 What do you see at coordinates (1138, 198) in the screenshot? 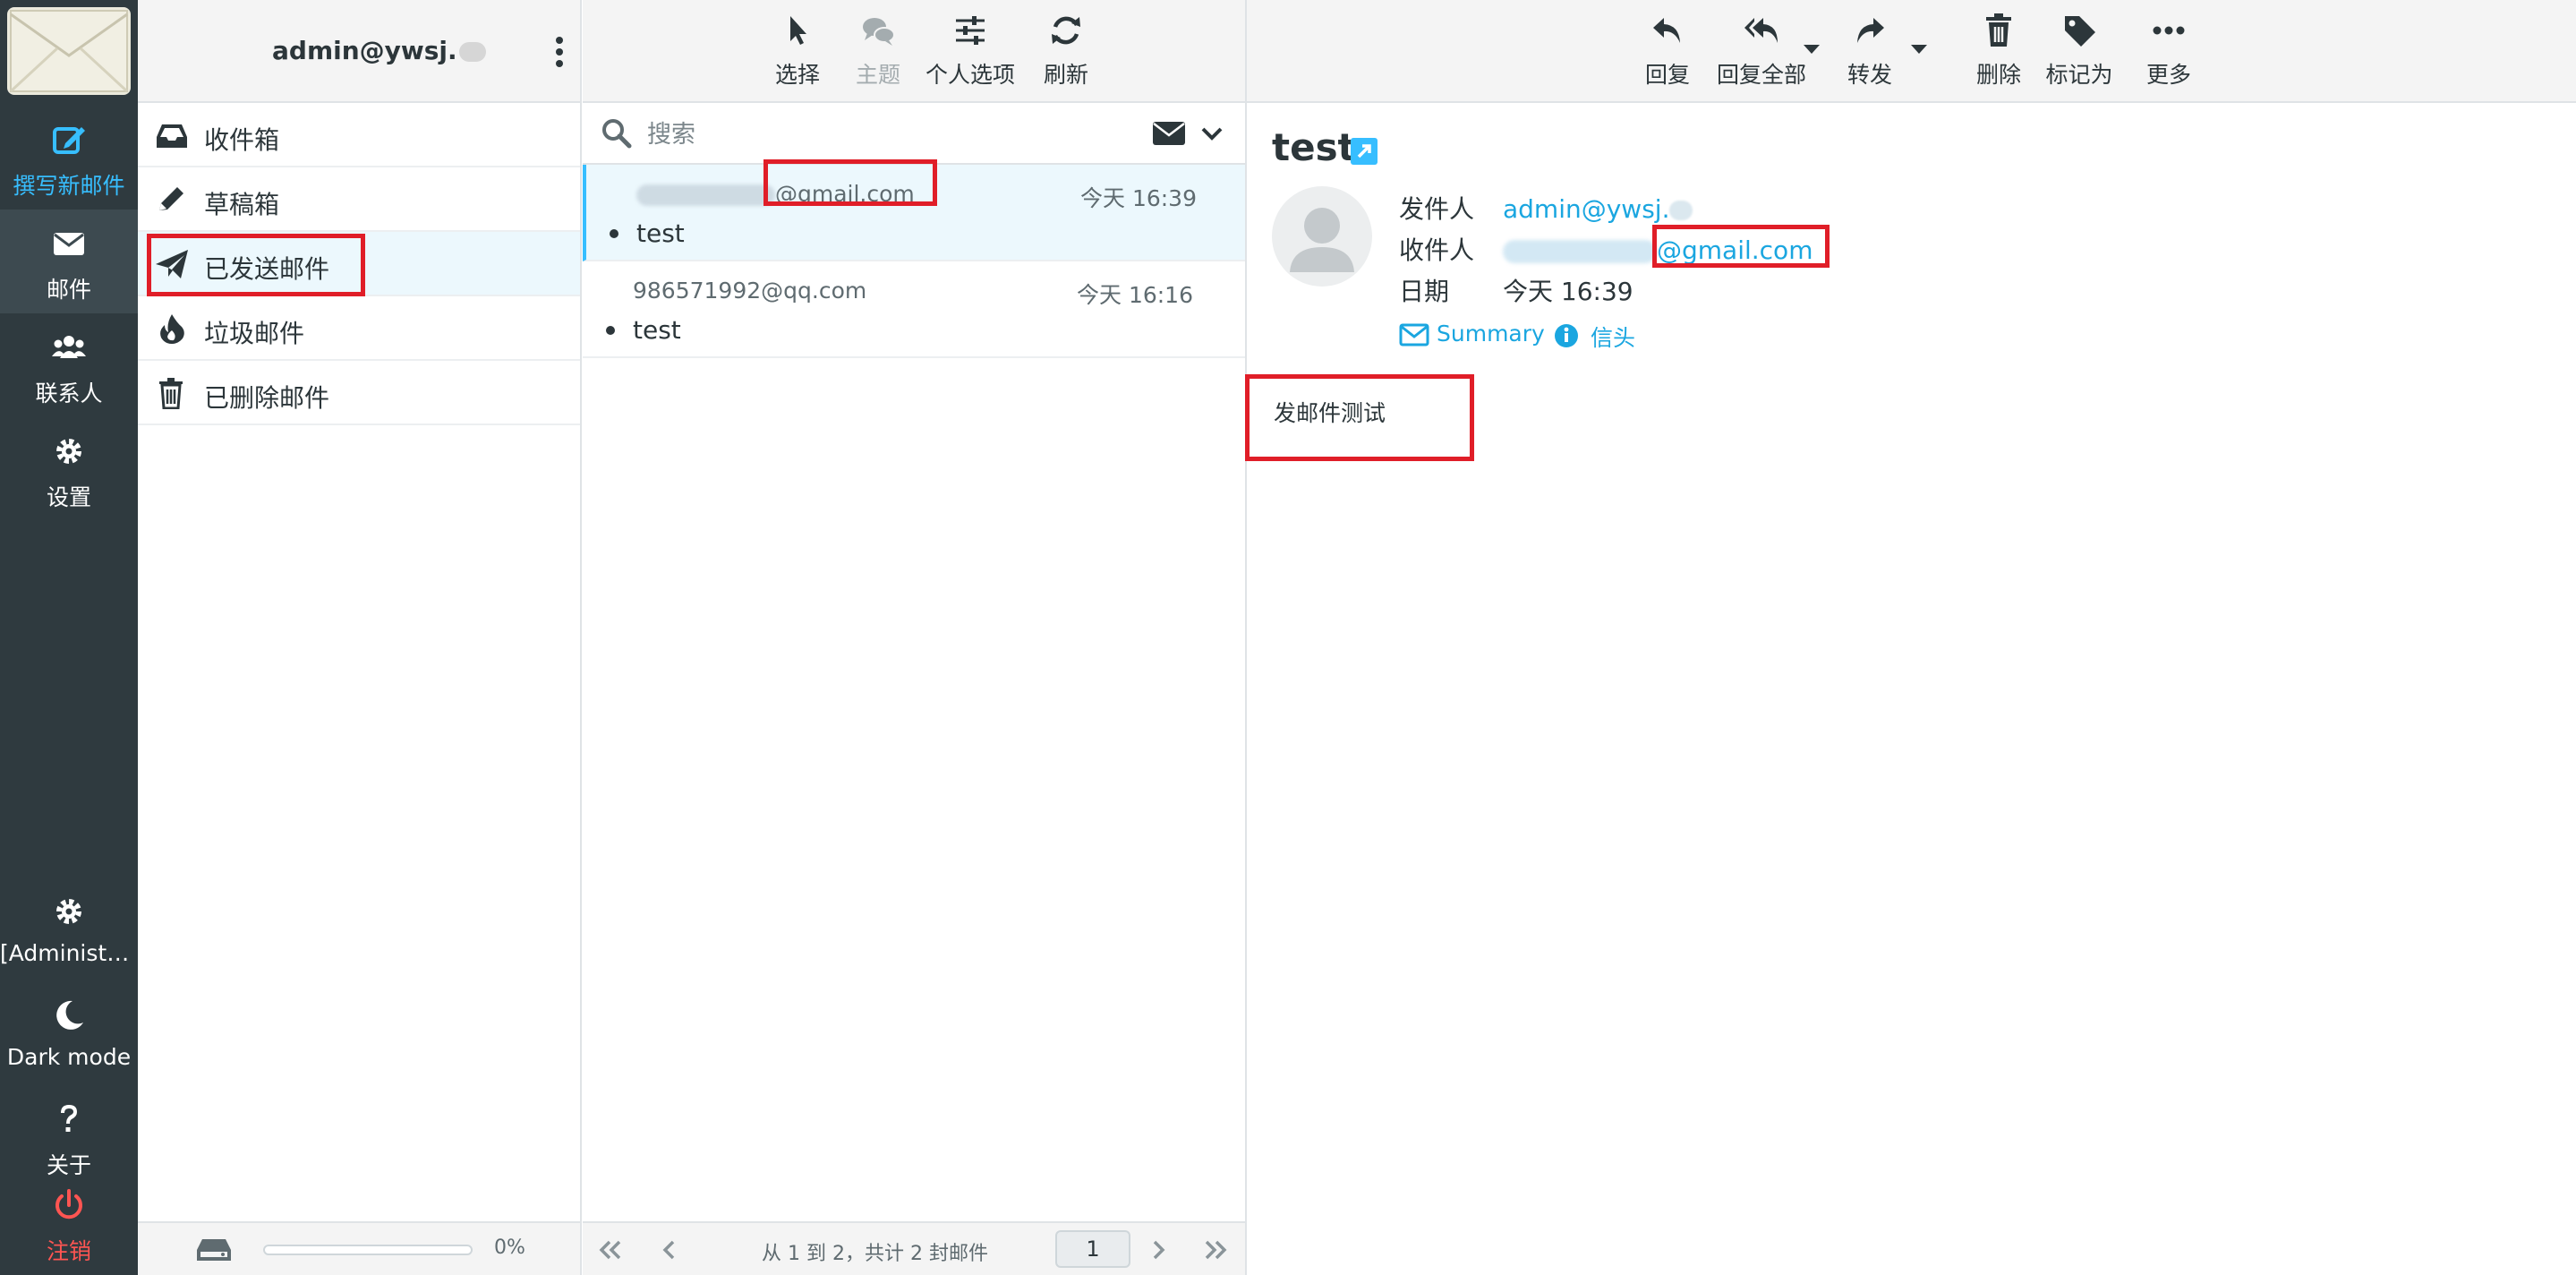
I see `message-date: 今天 16:39` at bounding box center [1138, 198].